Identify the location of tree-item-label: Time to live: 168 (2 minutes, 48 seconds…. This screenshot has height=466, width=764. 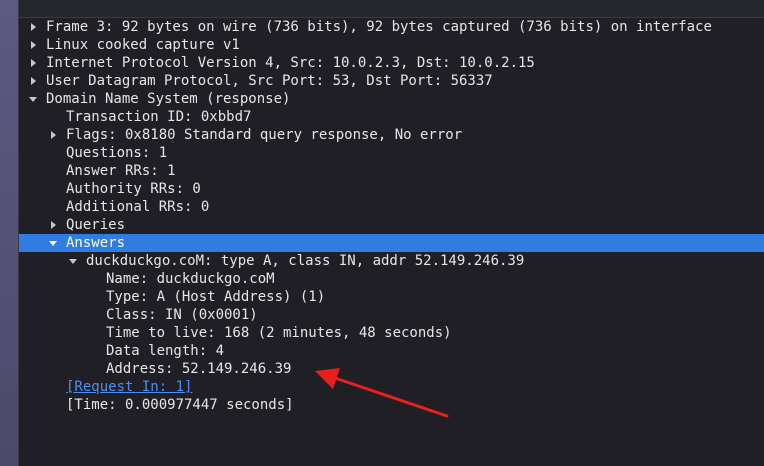
(279, 333).